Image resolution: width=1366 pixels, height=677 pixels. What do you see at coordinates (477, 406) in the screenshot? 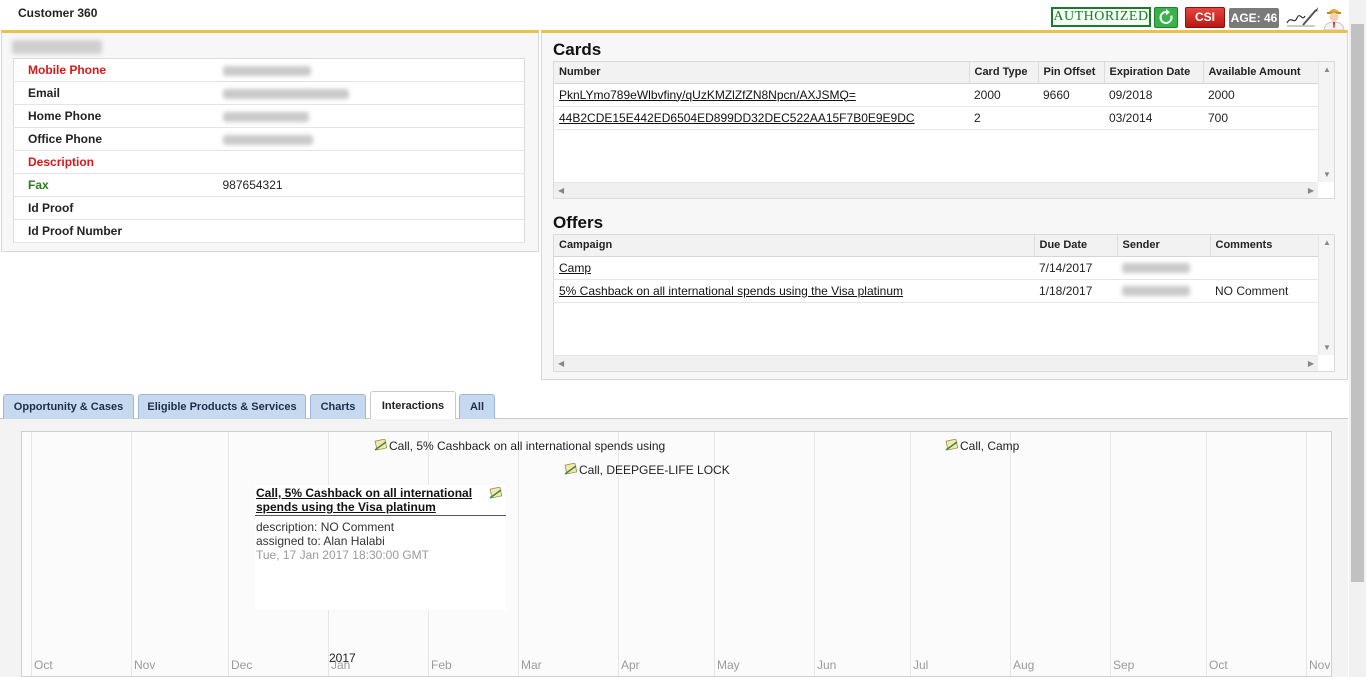
I see `tab-all: All` at bounding box center [477, 406].